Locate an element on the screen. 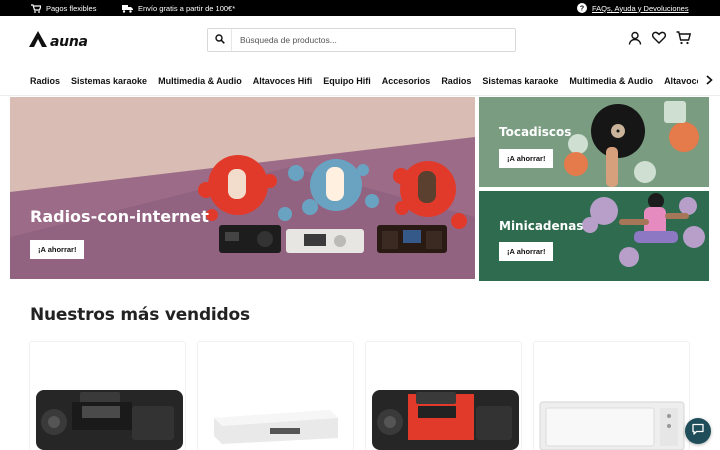  payments-text: Pagos flexibles is located at coordinates (71, 8).